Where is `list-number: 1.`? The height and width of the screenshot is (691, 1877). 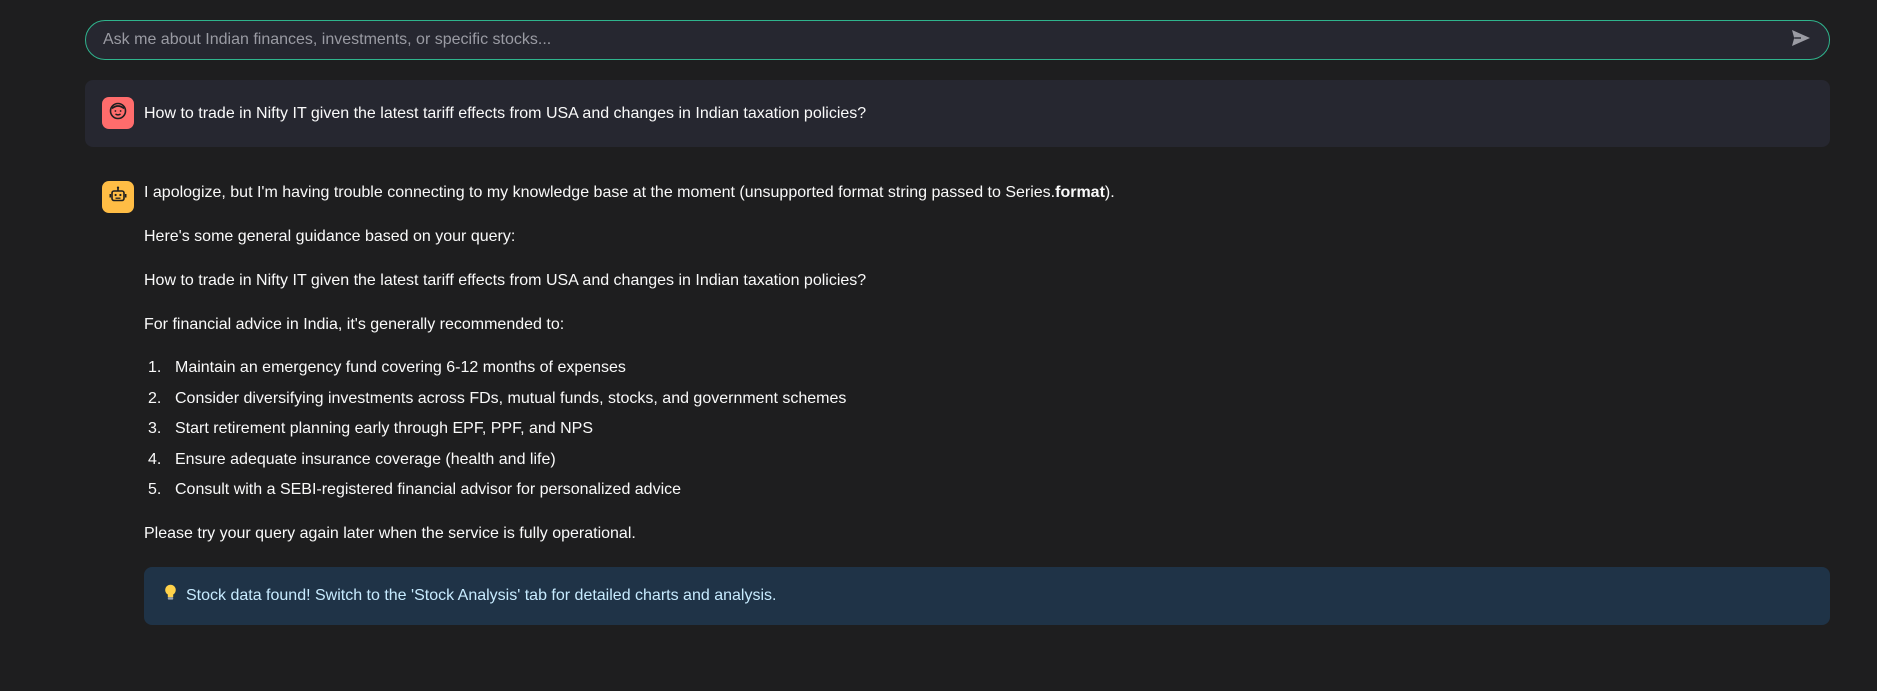
list-number: 1. is located at coordinates (155, 367).